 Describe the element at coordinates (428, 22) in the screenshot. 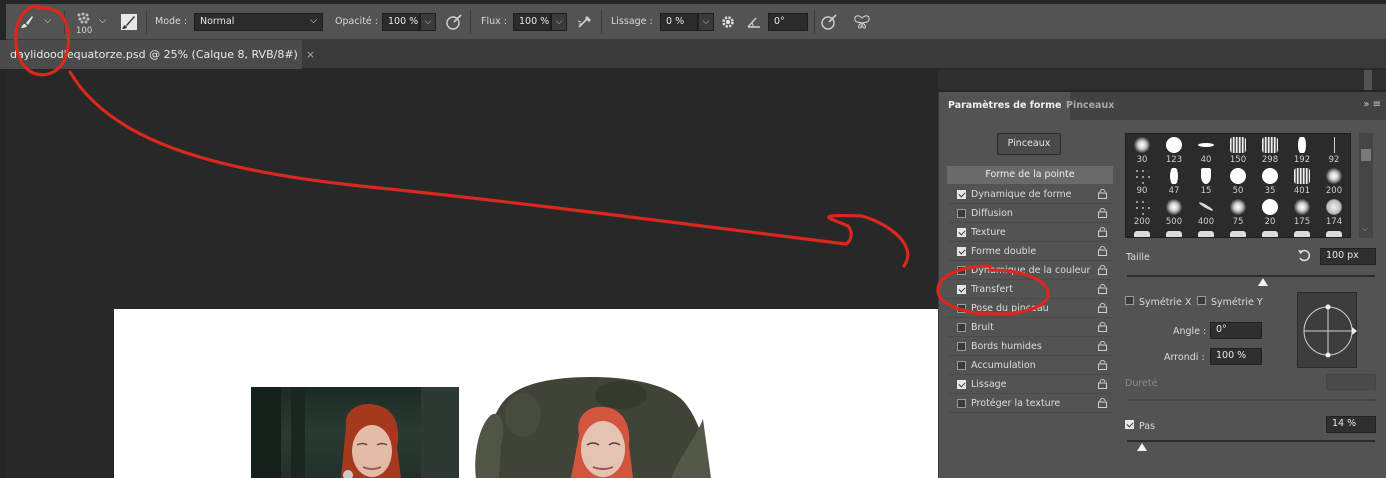

I see `opacity-chevron-icon: ⌵` at that location.